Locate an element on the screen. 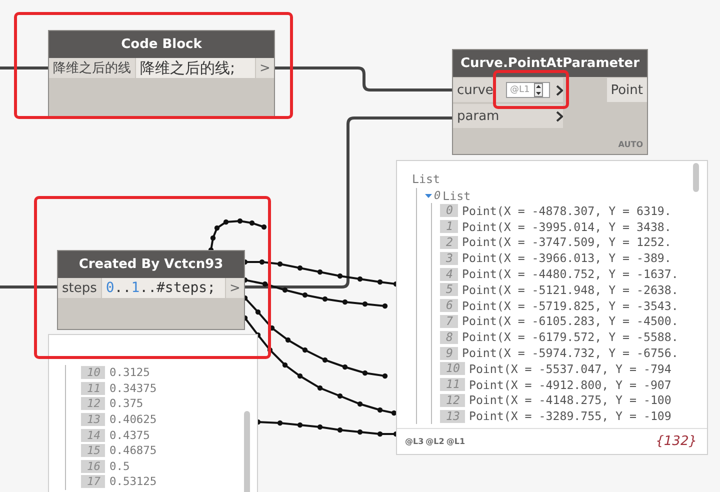 This screenshot has height=492, width=720. code-block-node: Created By Vctcn93 steps 0..1..#steps; > is located at coordinates (151, 290).